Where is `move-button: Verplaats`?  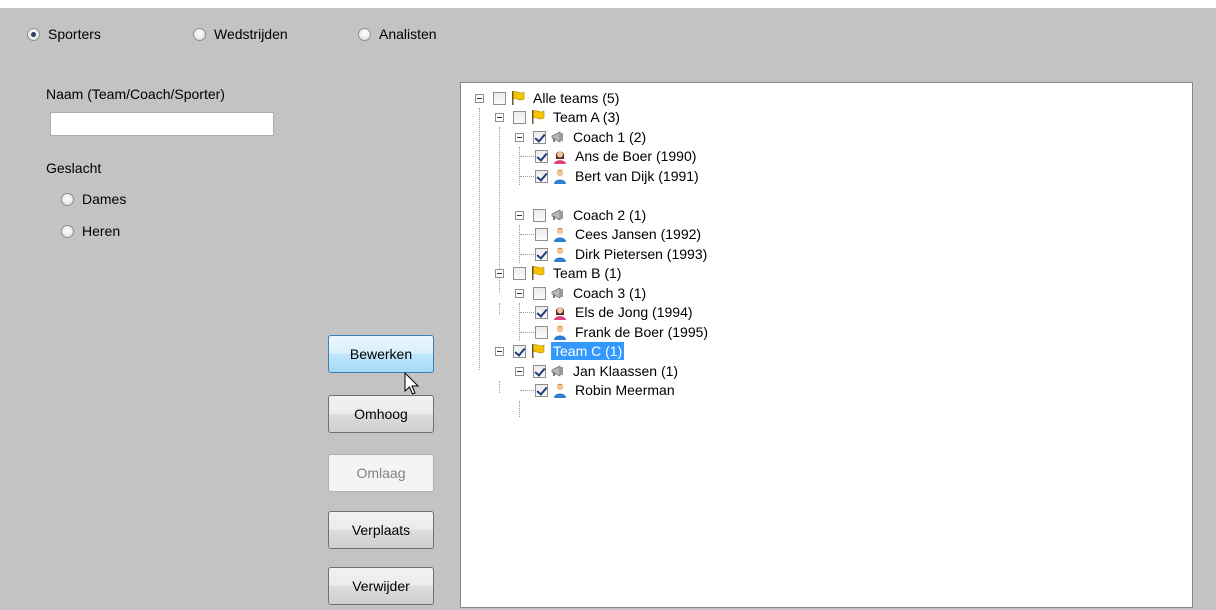
move-button: Verplaats is located at coordinates (381, 530).